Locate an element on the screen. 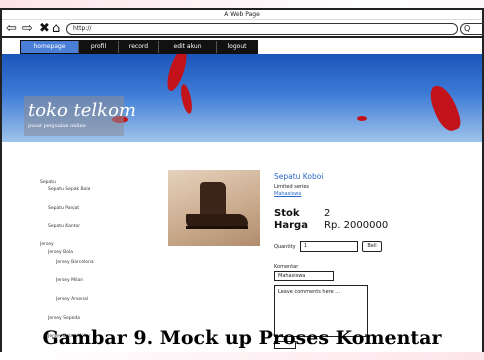 The width and height of the screenshot is (484, 360). sidebar-item-sepatu-panjat: Sepatu Panjat is located at coordinates (63, 208).